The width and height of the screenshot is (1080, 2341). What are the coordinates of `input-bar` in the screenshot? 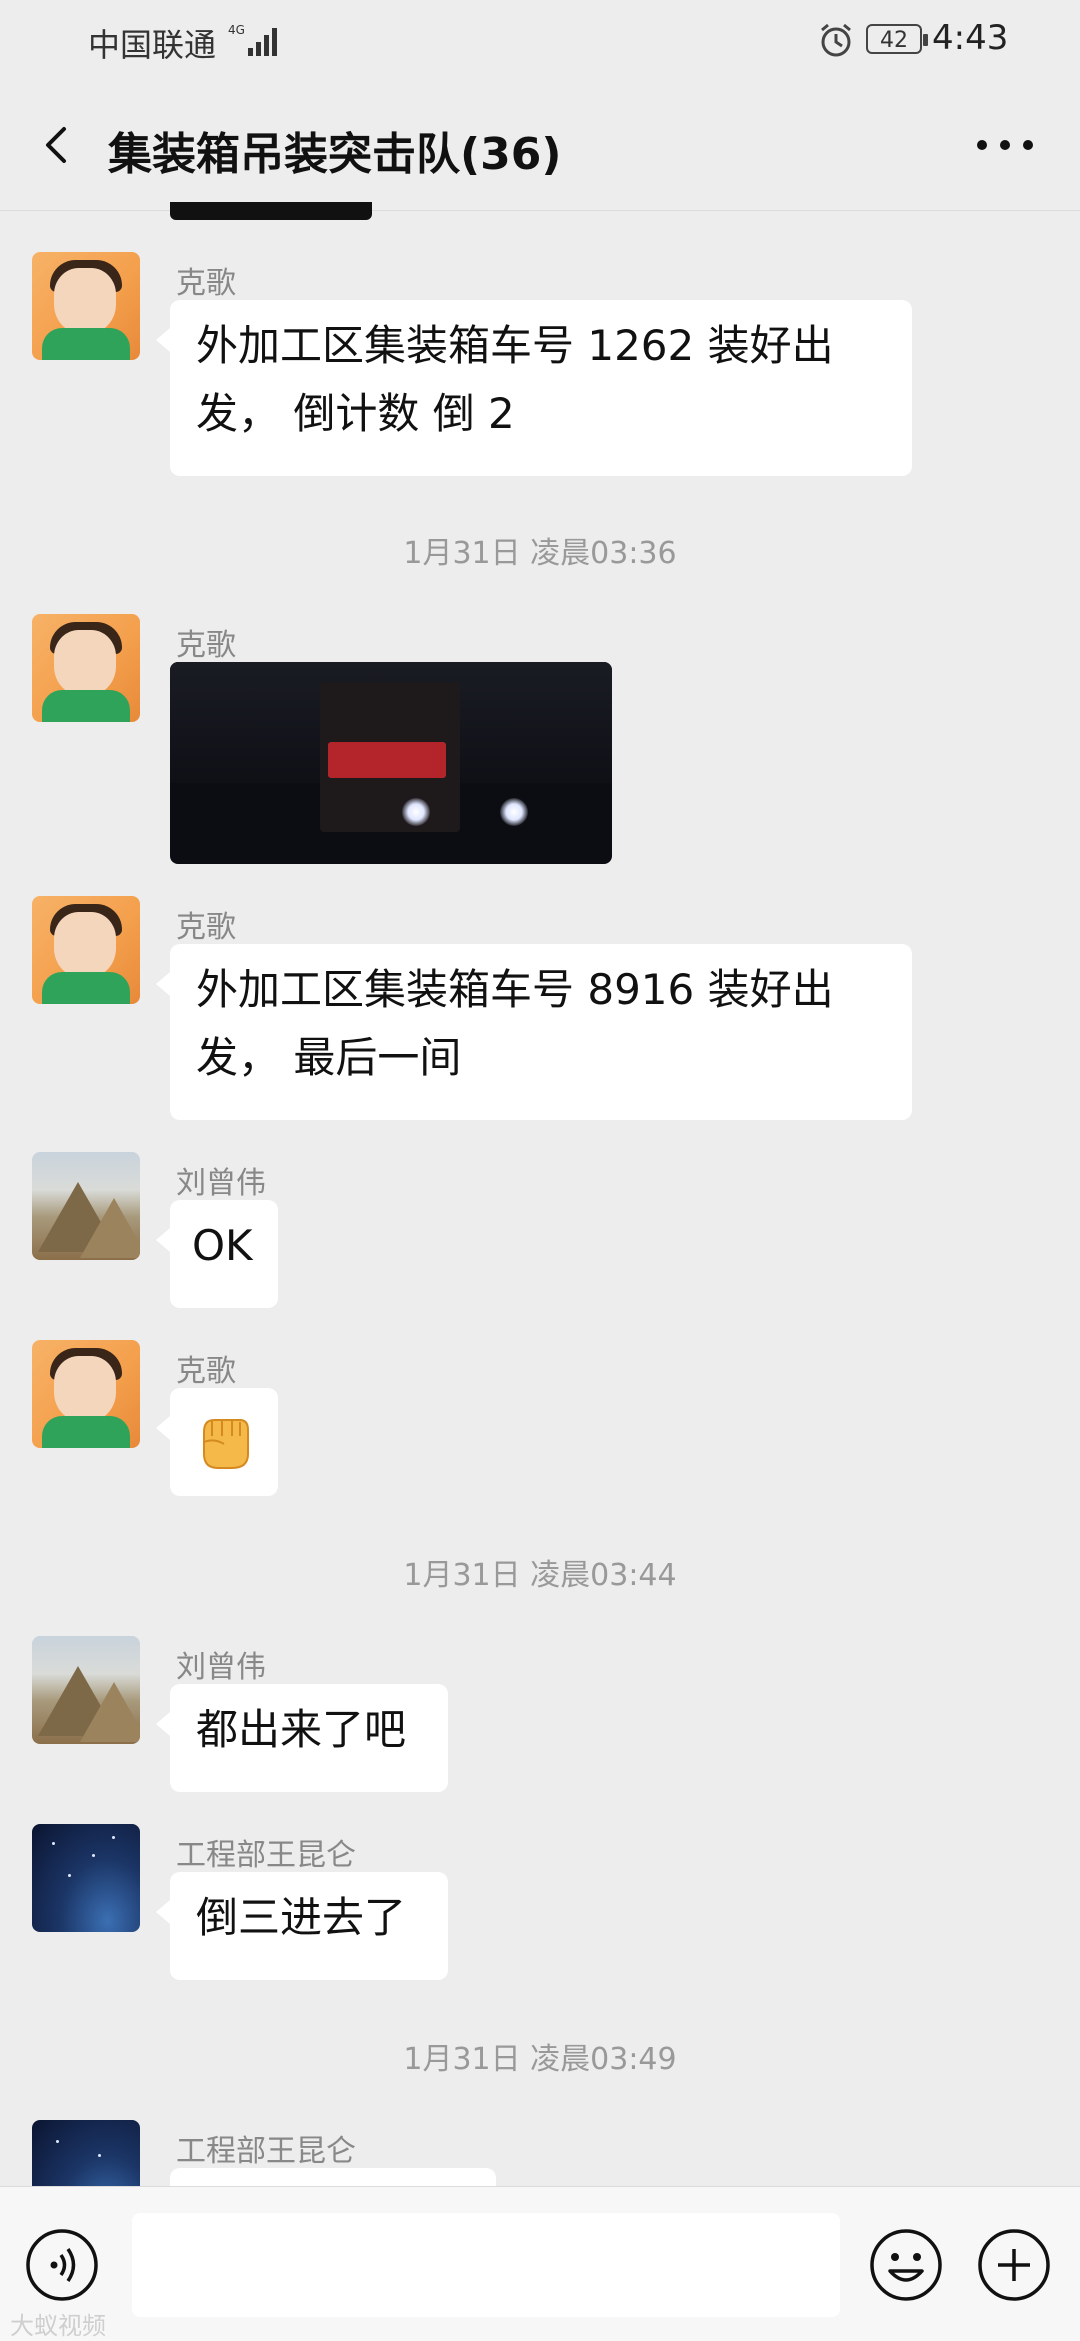 It's located at (540, 2263).